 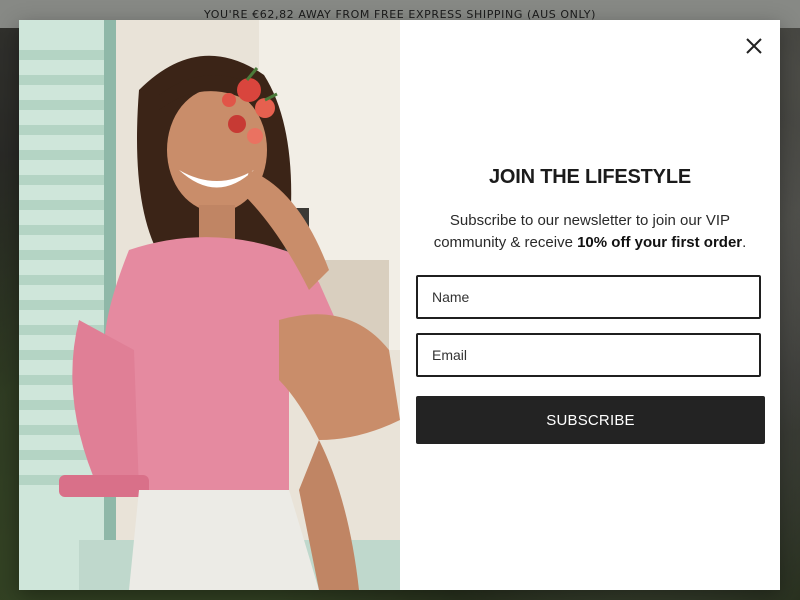 I want to click on close-icon, so click(x=754, y=46).